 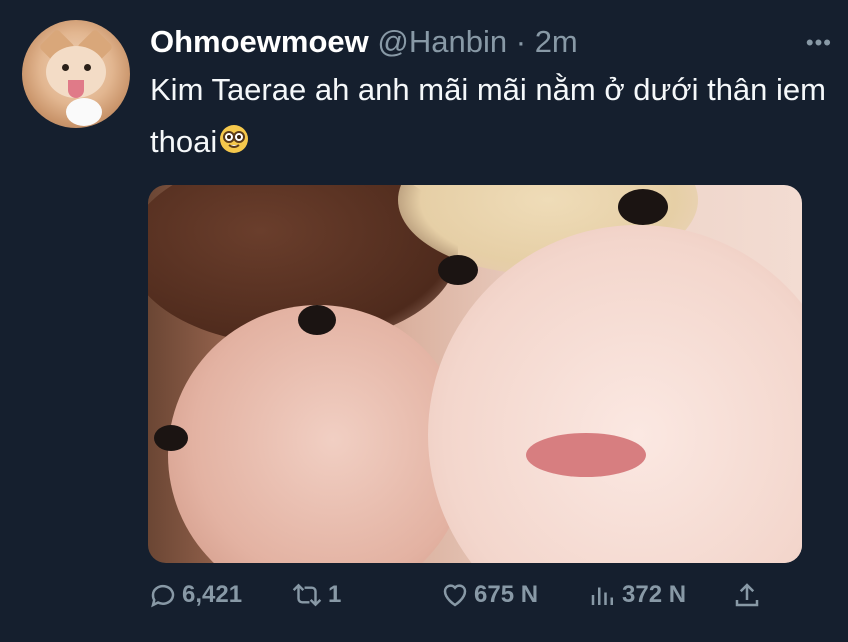 I want to click on cat-eye-left, so click(x=65, y=67).